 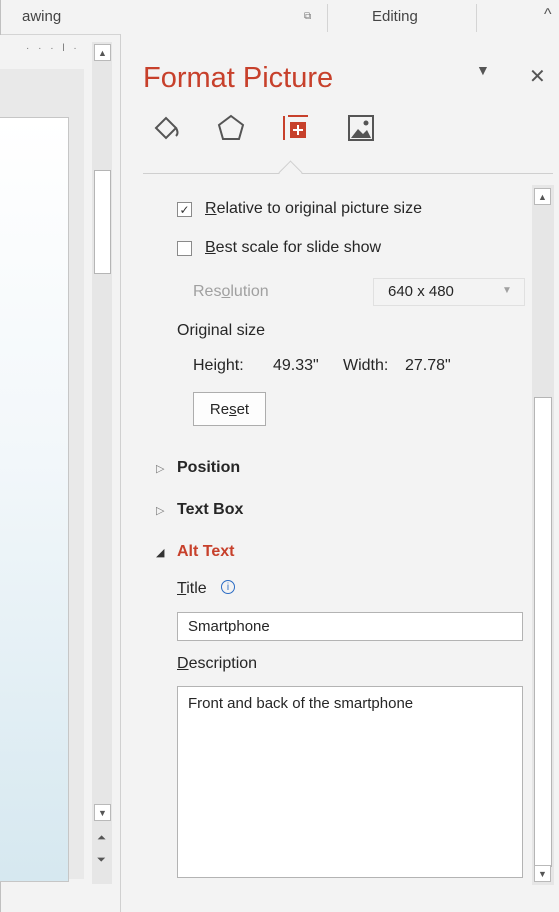 What do you see at coordinates (279, 17) in the screenshot?
I see `ribbon: awing ⧉ Editing ^` at bounding box center [279, 17].